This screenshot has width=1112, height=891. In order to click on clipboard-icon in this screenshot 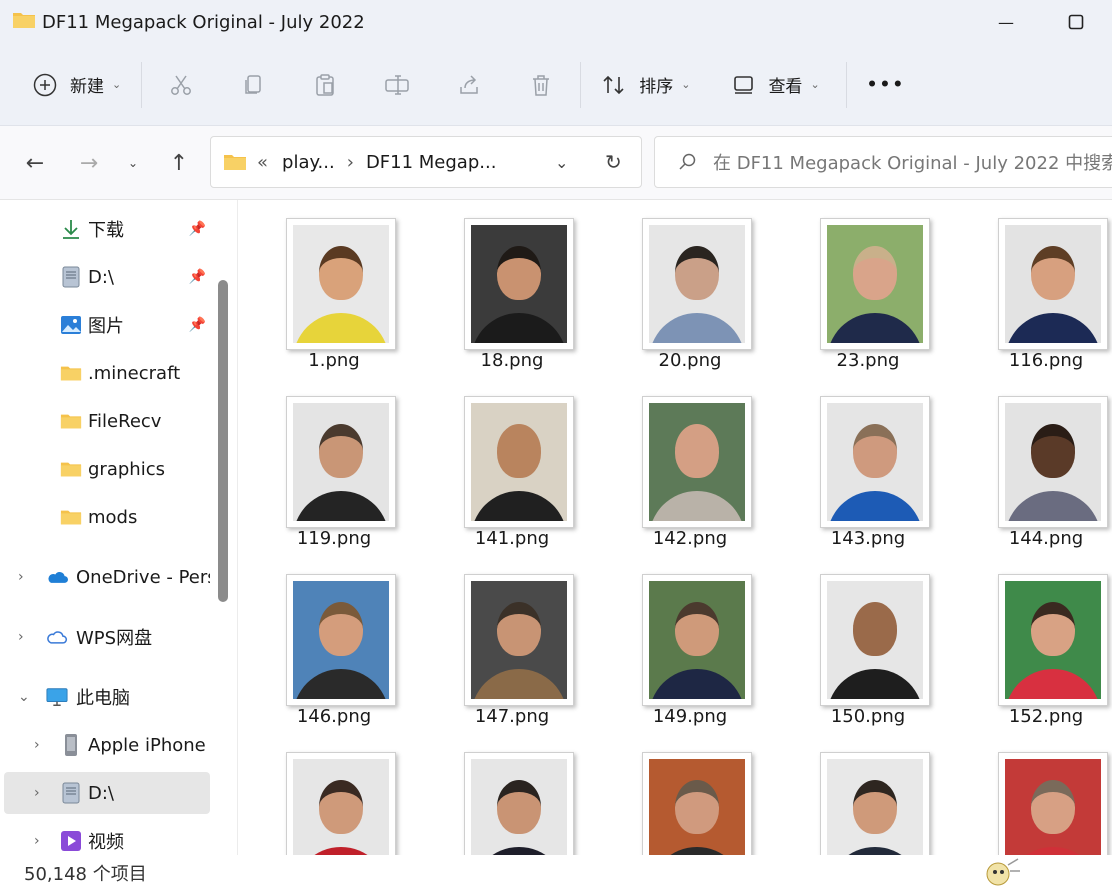, I will do `click(325, 84)`.